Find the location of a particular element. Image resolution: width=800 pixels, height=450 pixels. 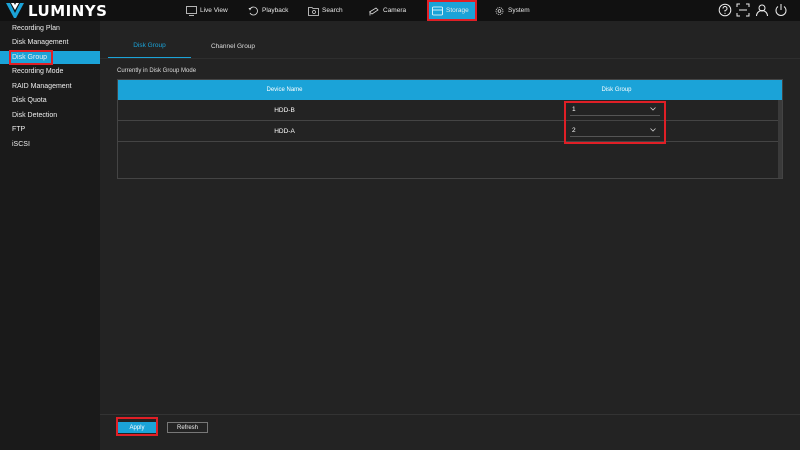

tab-disk-group: Disk Group is located at coordinates (149, 46).